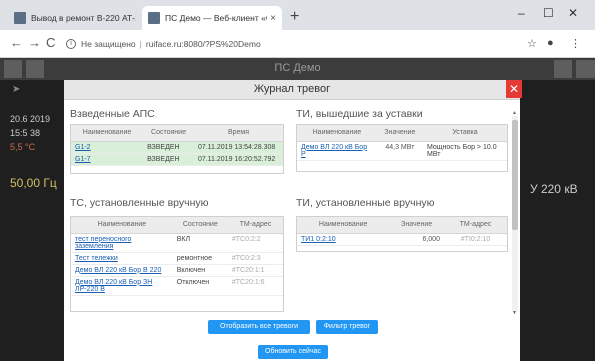 The image size is (595, 361). What do you see at coordinates (25, 133) in the screenshot?
I see `time-display: 15:5 38` at bounding box center [25, 133].